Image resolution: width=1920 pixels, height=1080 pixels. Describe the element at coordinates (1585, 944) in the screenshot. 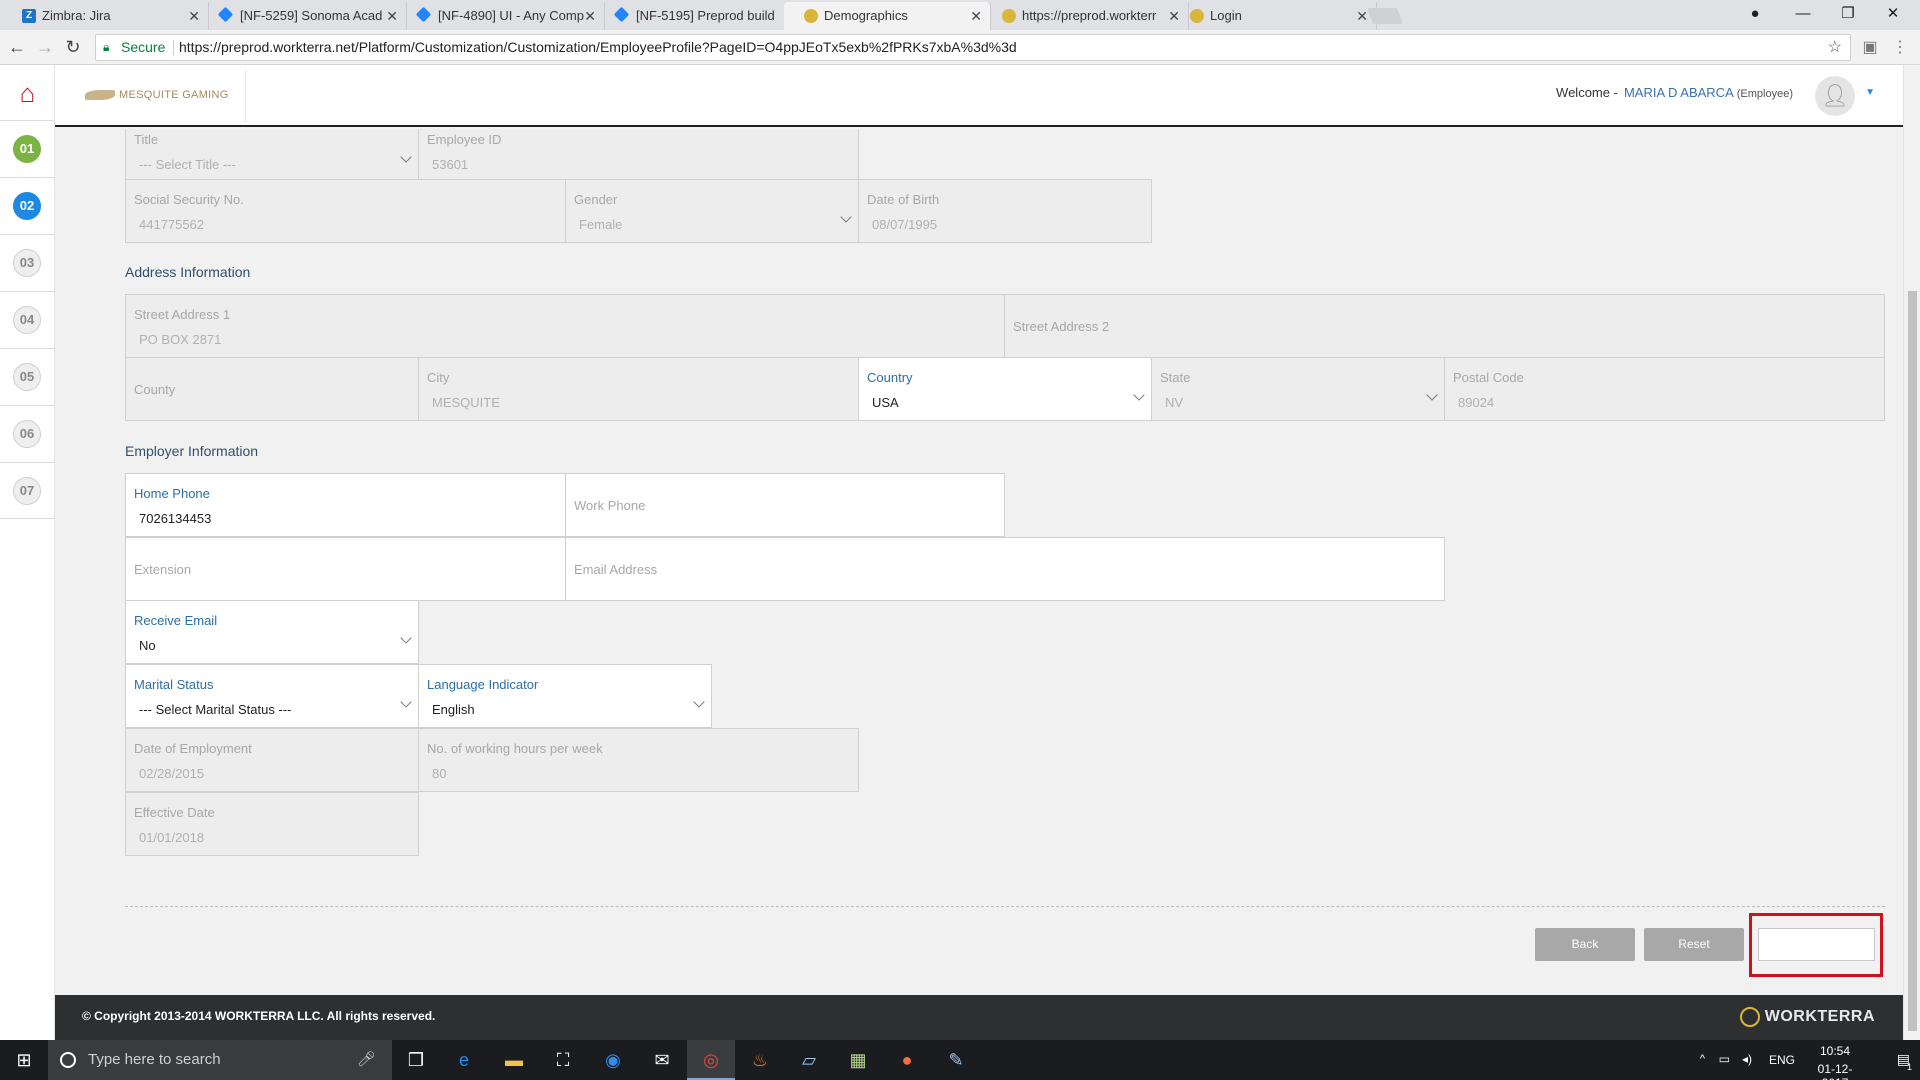

I see `back-button: Back` at that location.